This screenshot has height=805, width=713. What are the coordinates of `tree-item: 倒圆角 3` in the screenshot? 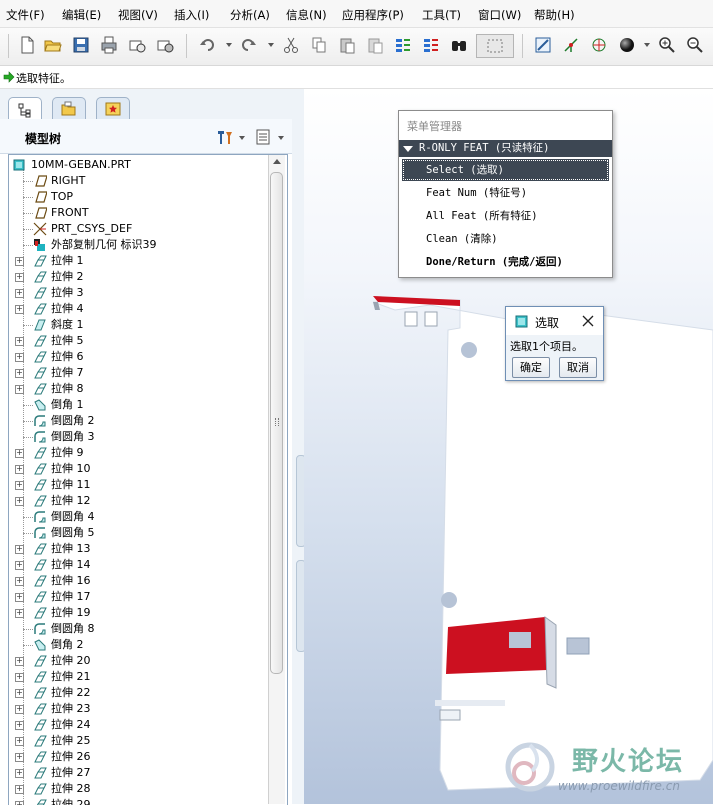 It's located at (138, 437).